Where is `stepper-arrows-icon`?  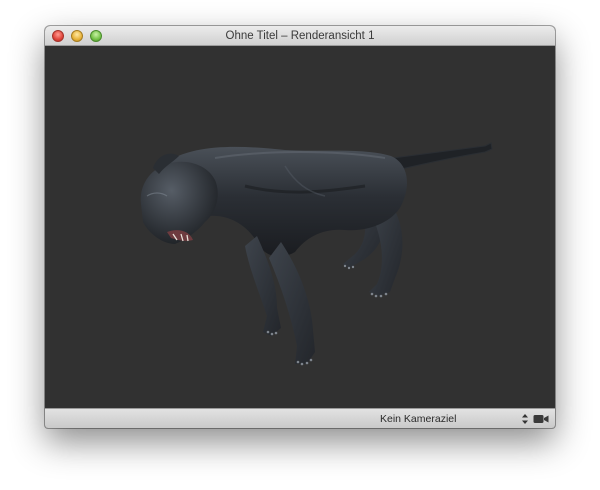 stepper-arrows-icon is located at coordinates (525, 419).